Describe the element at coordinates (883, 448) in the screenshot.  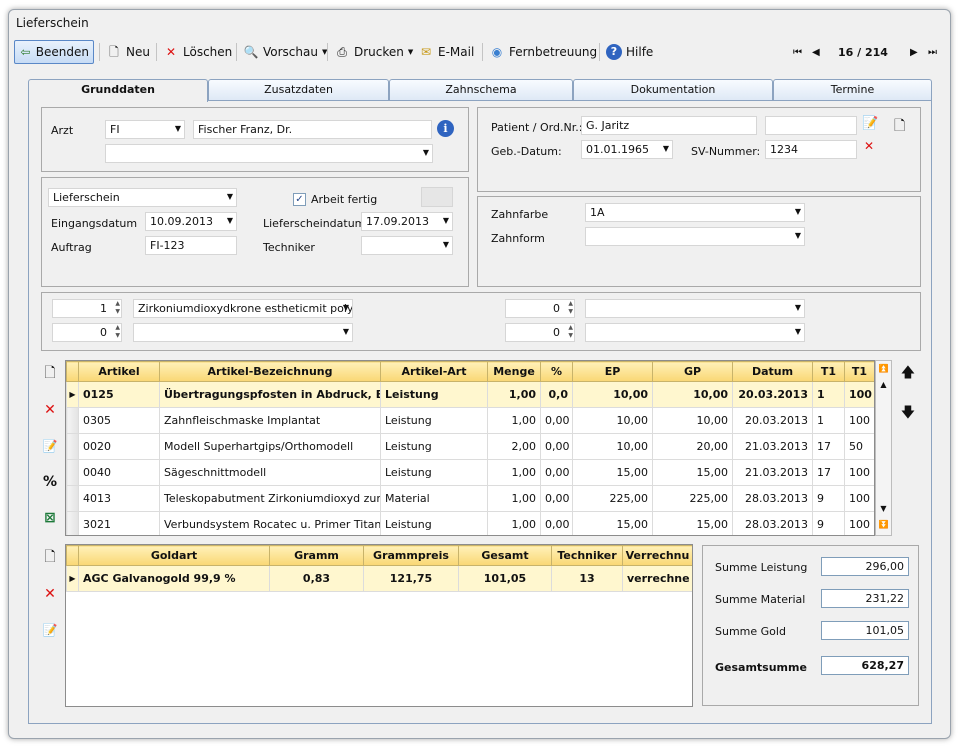
I see `articles-scrollbar: ⏫ ▲ ▼ ⏬` at that location.